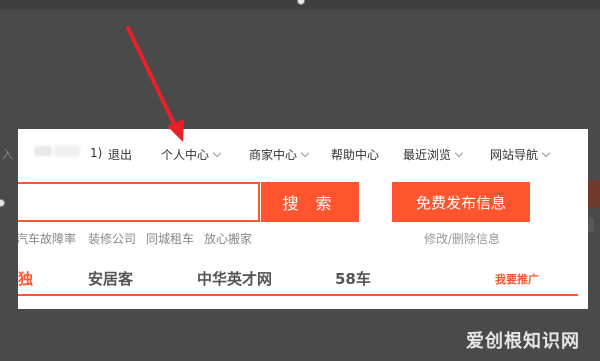 The image size is (600, 361). What do you see at coordinates (523, 341) in the screenshot?
I see `watermark: 爱创根知识网` at bounding box center [523, 341].